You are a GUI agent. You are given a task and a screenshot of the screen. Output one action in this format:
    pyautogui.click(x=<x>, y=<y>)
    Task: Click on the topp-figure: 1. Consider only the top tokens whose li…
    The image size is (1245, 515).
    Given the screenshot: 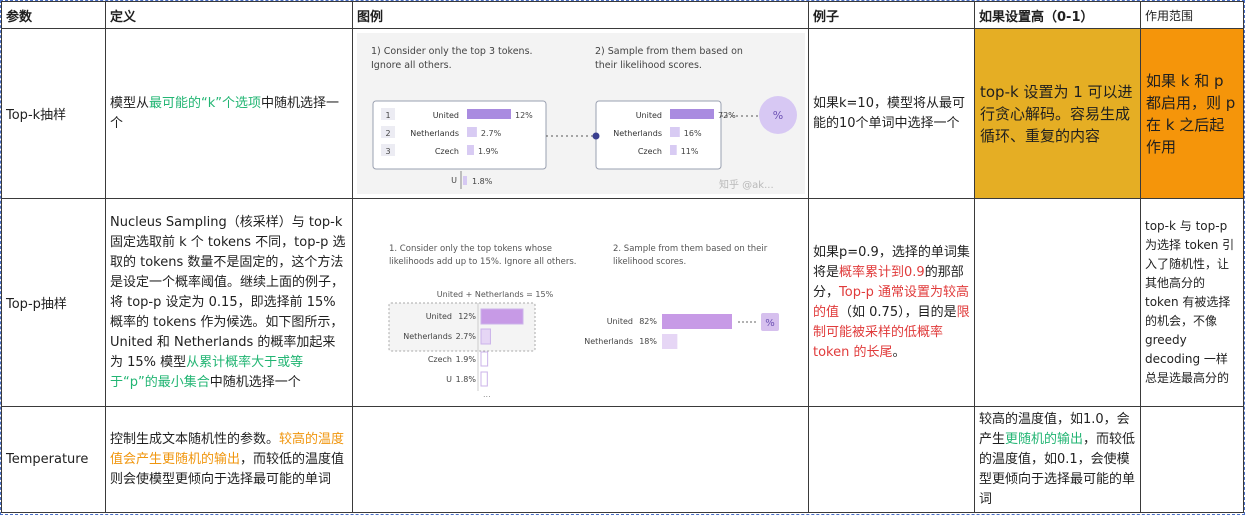 What is the action you would take?
    pyautogui.click(x=579, y=302)
    